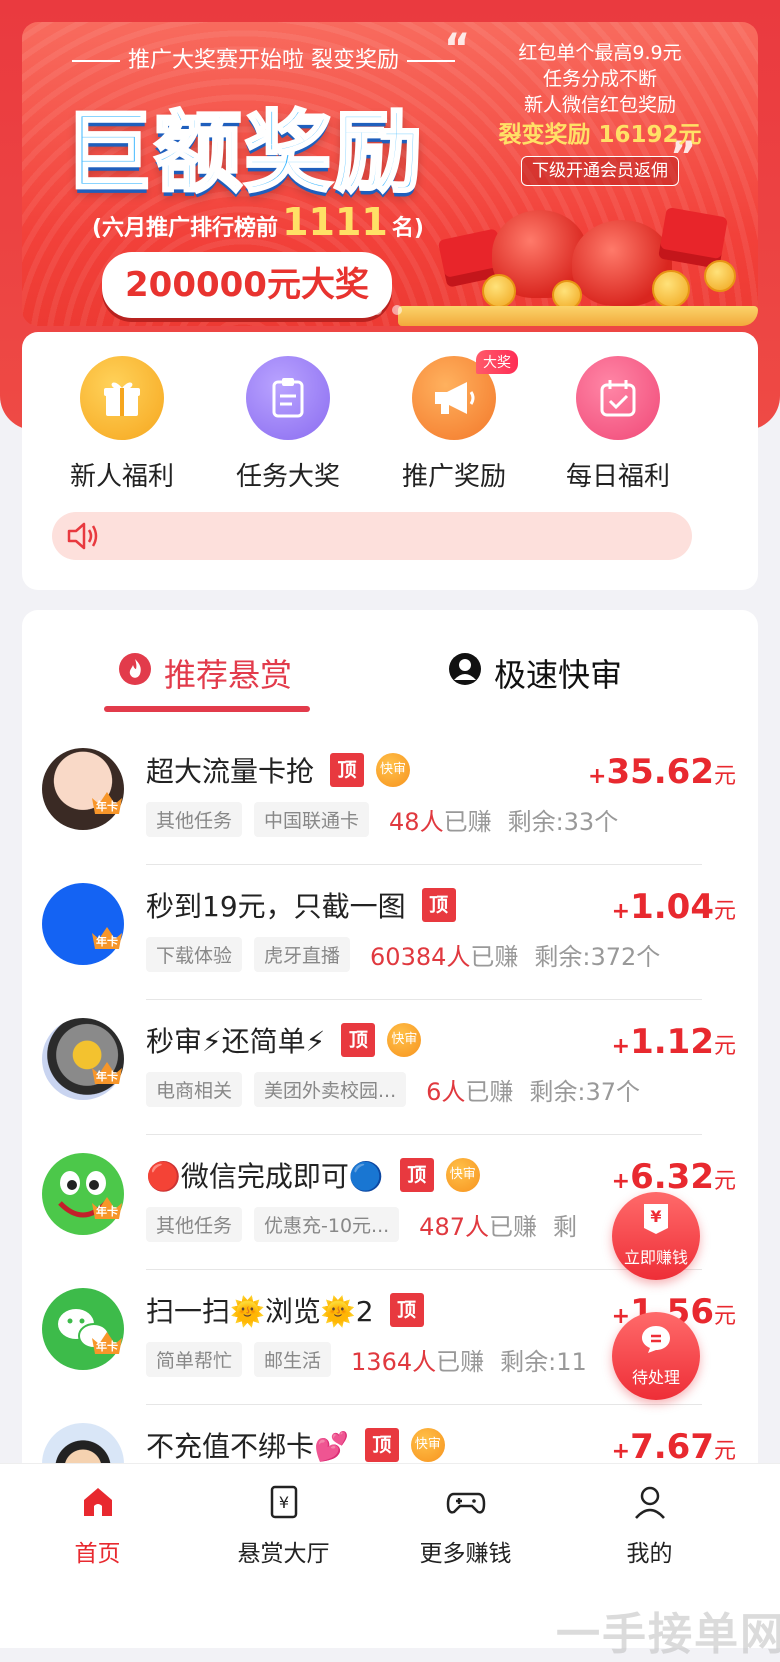 This screenshot has height=1662, width=780. Describe the element at coordinates (564, 1227) in the screenshot. I see `remaining-count: 剩` at that location.